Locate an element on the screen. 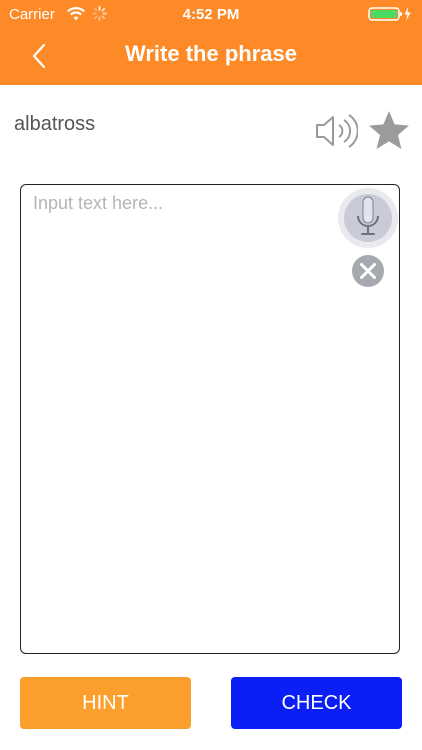 The height and width of the screenshot is (750, 422). status-bar: Carrier 4:52 PM is located at coordinates (211, 15).